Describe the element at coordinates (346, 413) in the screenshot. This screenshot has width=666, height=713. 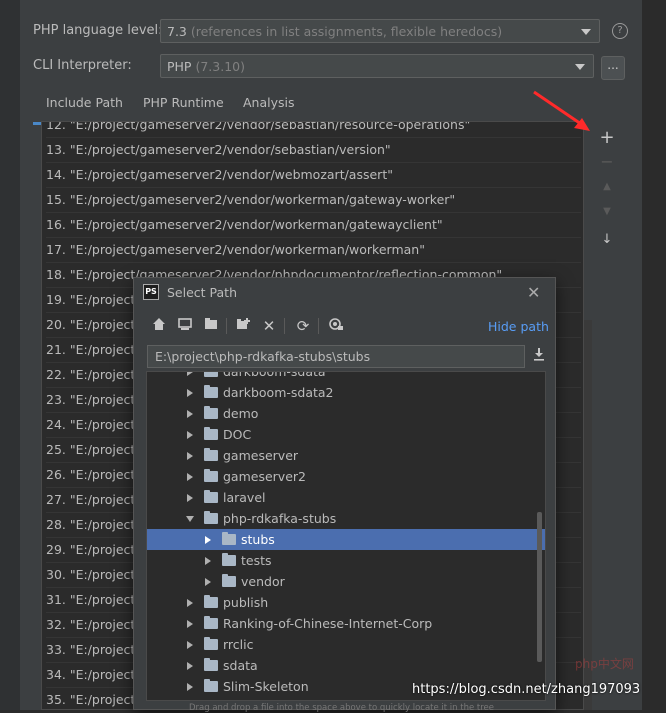
I see `tree-node: demo` at that location.